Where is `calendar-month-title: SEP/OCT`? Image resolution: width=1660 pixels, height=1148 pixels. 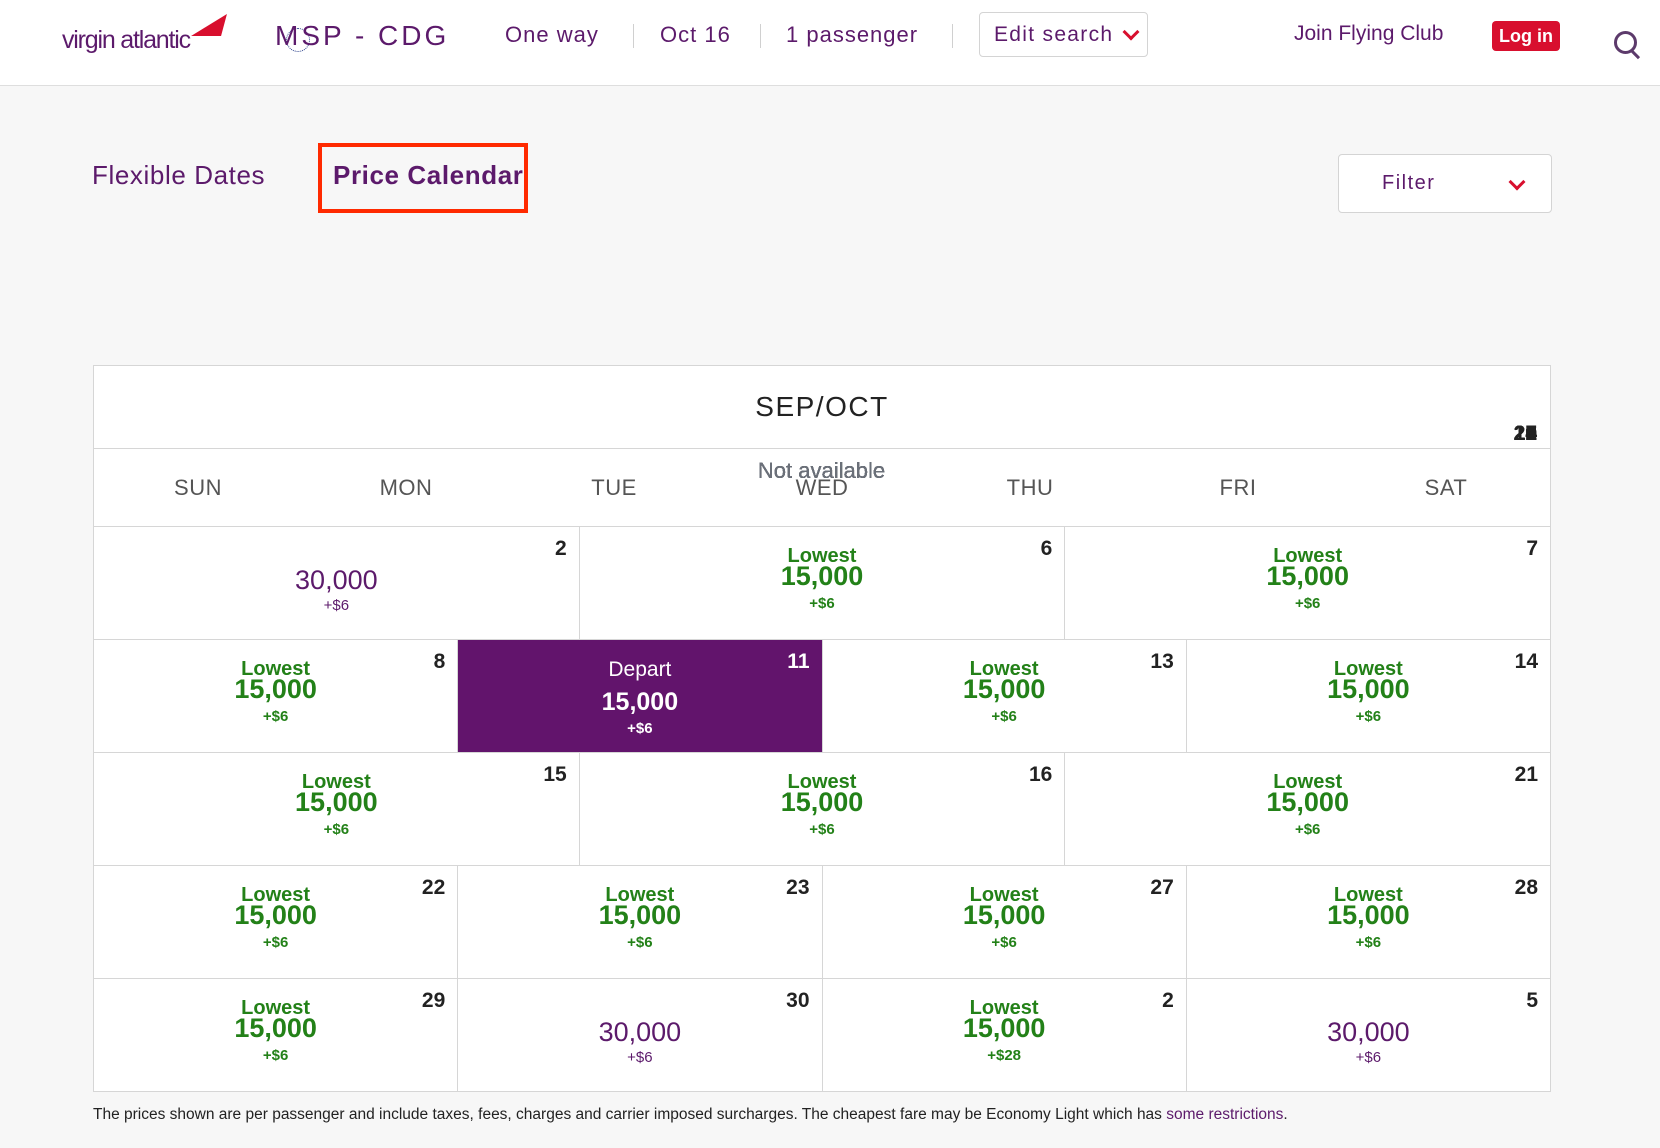
calendar-month-title: SEP/OCT is located at coordinates (822, 407).